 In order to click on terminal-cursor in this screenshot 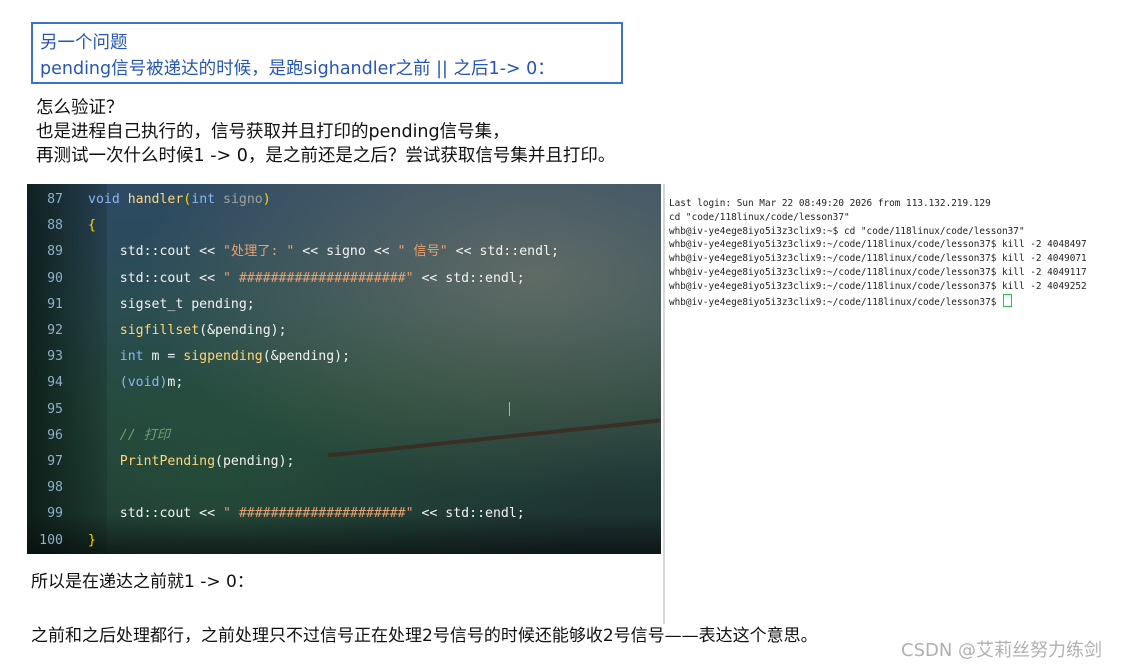, I will do `click(1008, 300)`.